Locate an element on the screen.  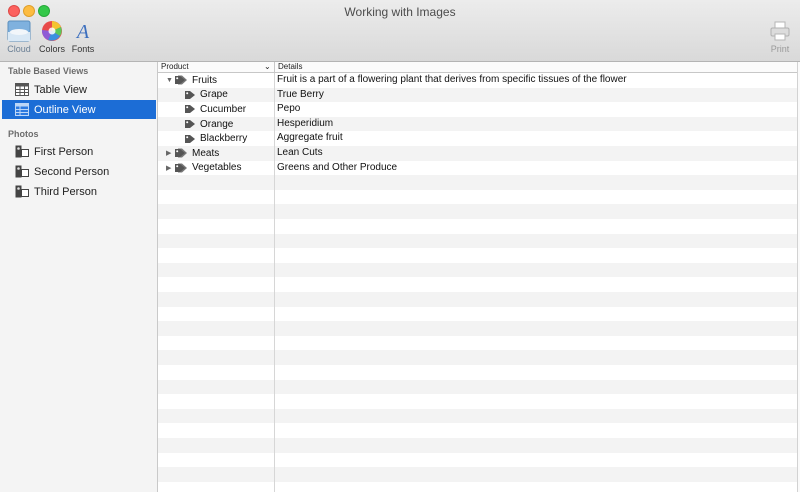
product-label: Meats is located at coordinates (206, 153).